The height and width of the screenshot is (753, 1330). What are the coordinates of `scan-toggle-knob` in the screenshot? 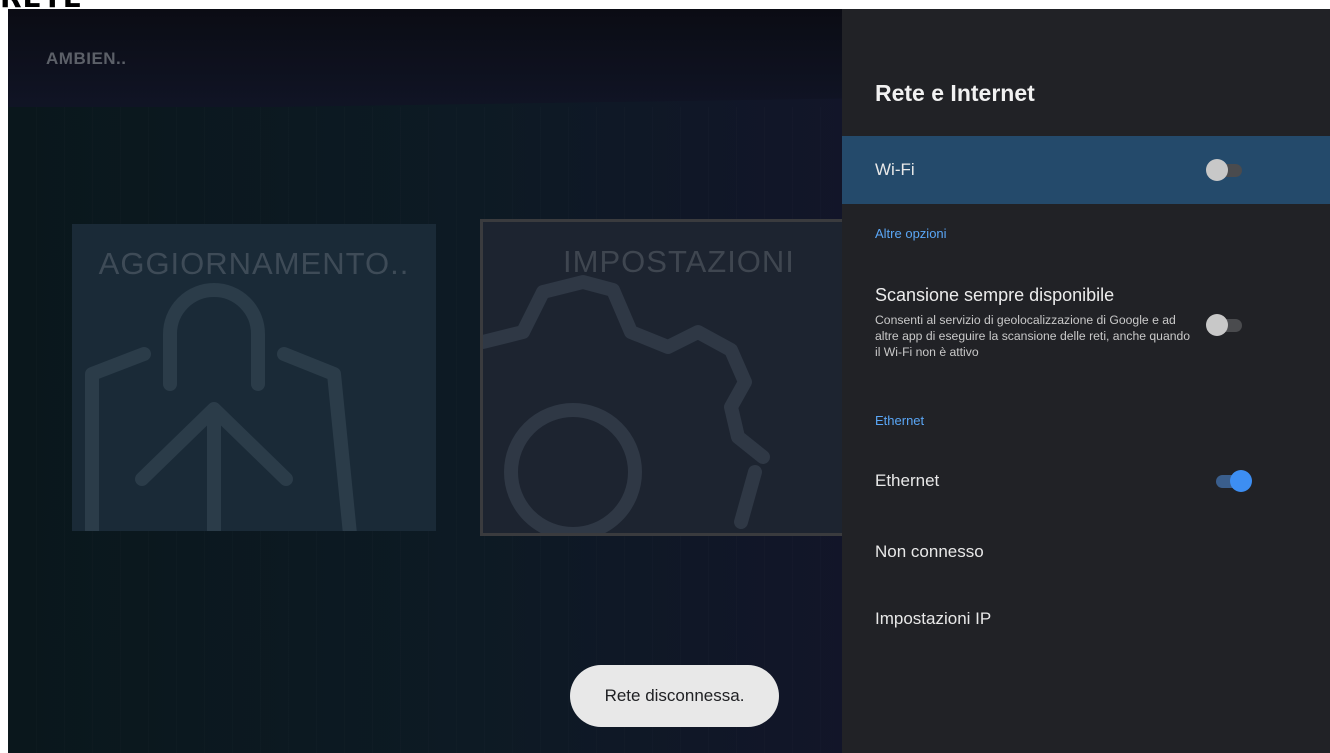 It's located at (1217, 325).